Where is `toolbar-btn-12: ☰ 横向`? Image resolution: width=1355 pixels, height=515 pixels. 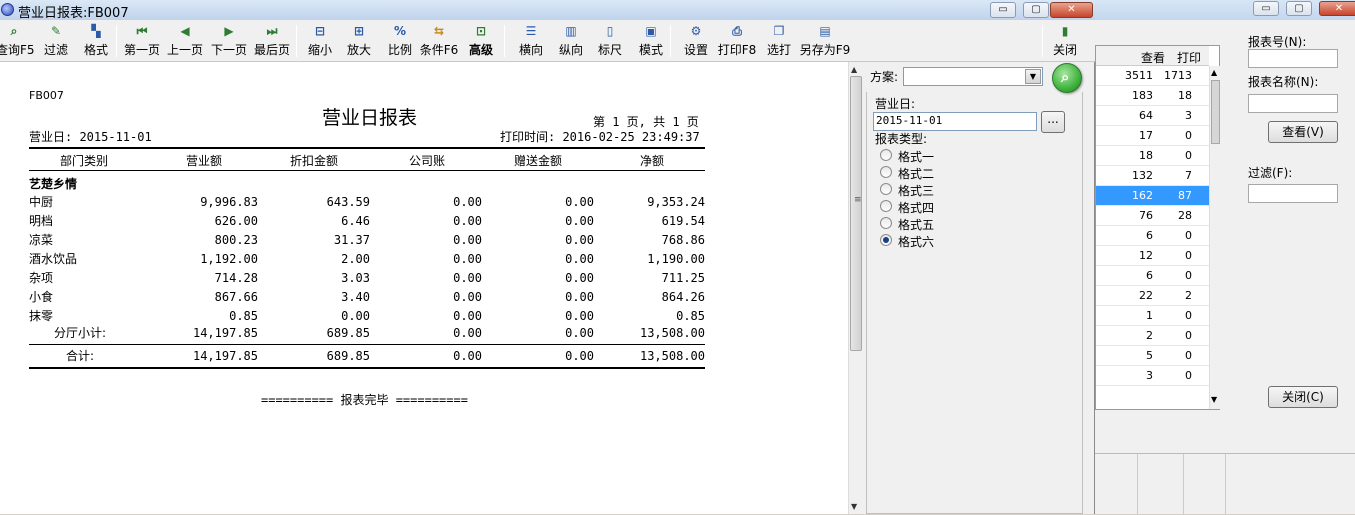 toolbar-btn-12: ☰ 横向 is located at coordinates (531, 42).